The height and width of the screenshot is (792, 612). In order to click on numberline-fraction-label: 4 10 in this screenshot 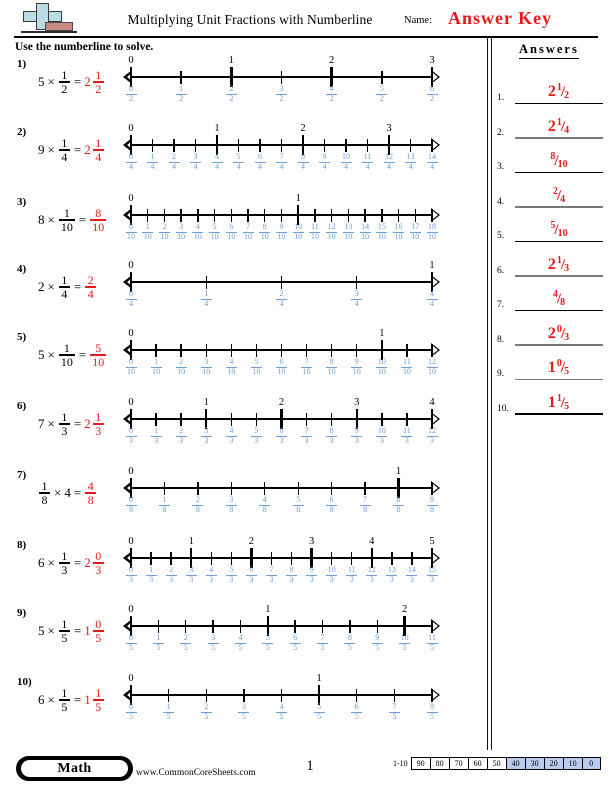, I will do `click(231, 366)`.